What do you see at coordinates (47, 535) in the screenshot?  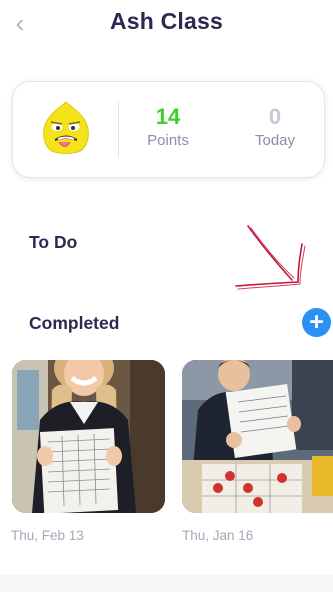 I see `completed-date: Thu, Feb 13` at bounding box center [47, 535].